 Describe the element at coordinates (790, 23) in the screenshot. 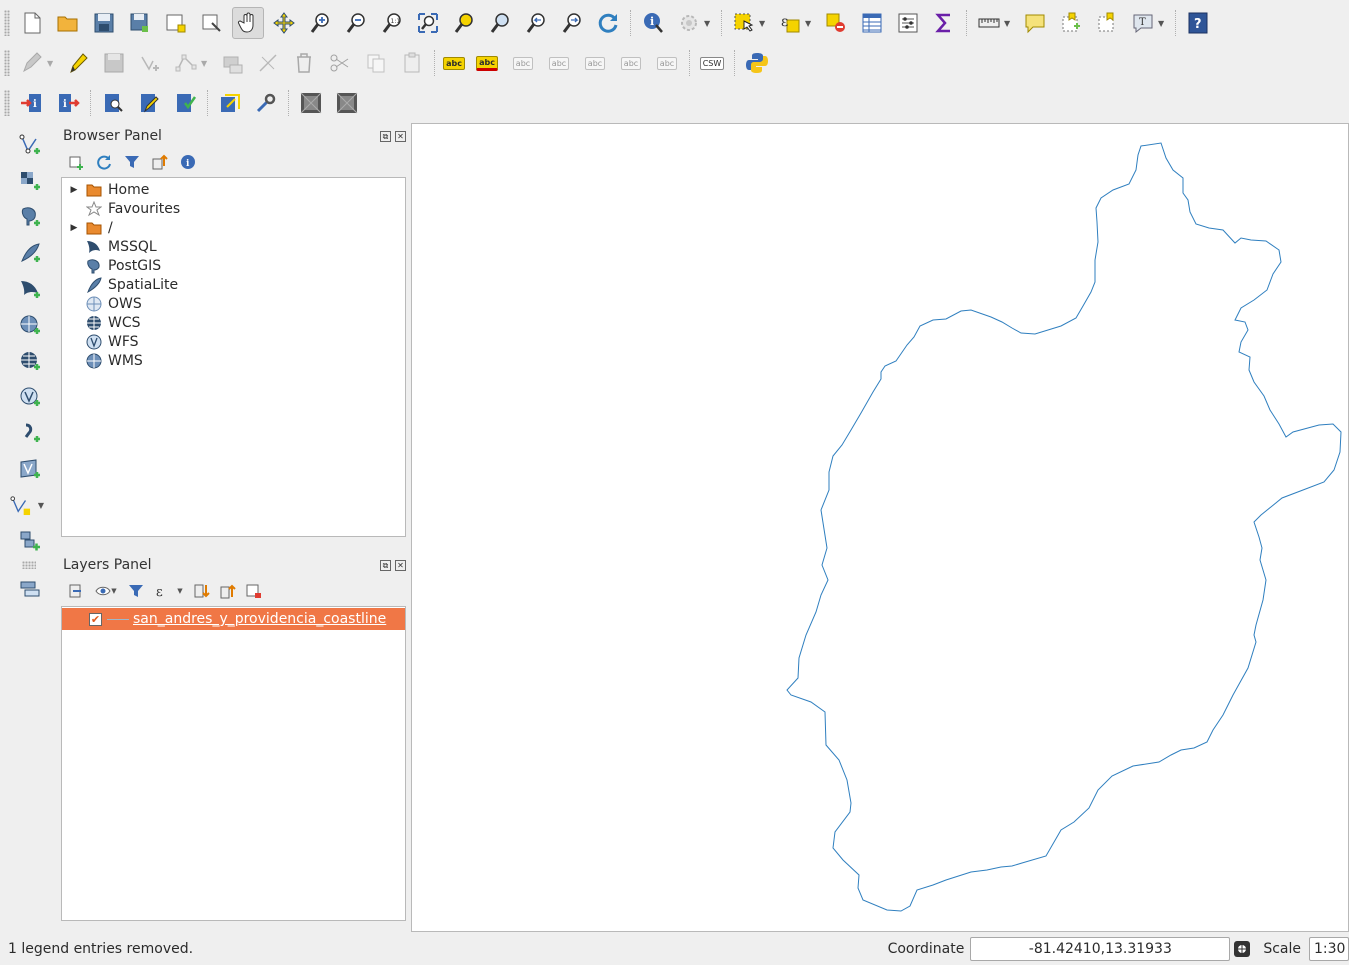

I see `select-by-expression-button: ε` at that location.